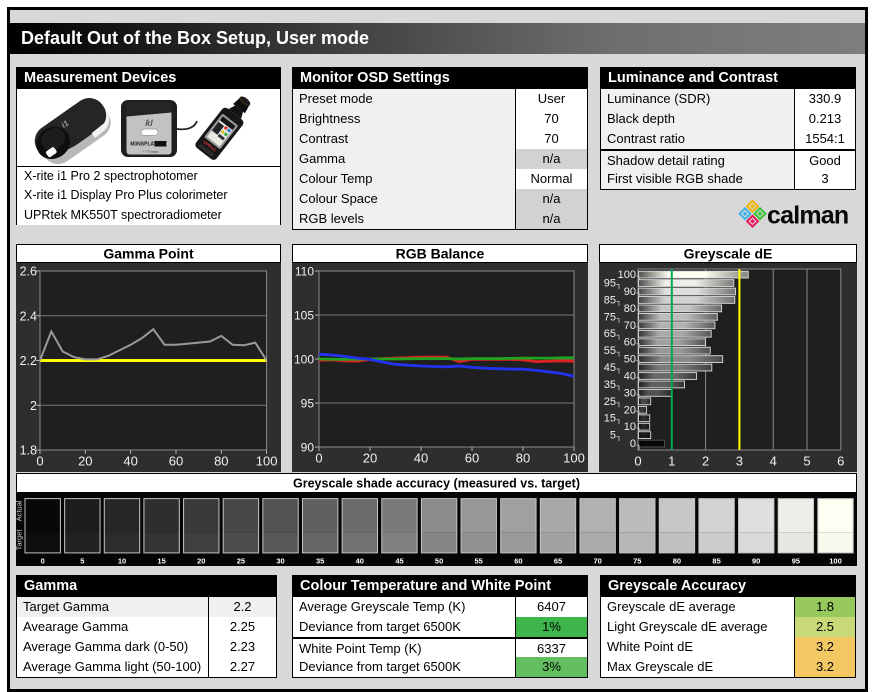 The height and width of the screenshot is (692, 873). I want to click on svg-text: ○ x-rite ▬▬, so click(149, 152).